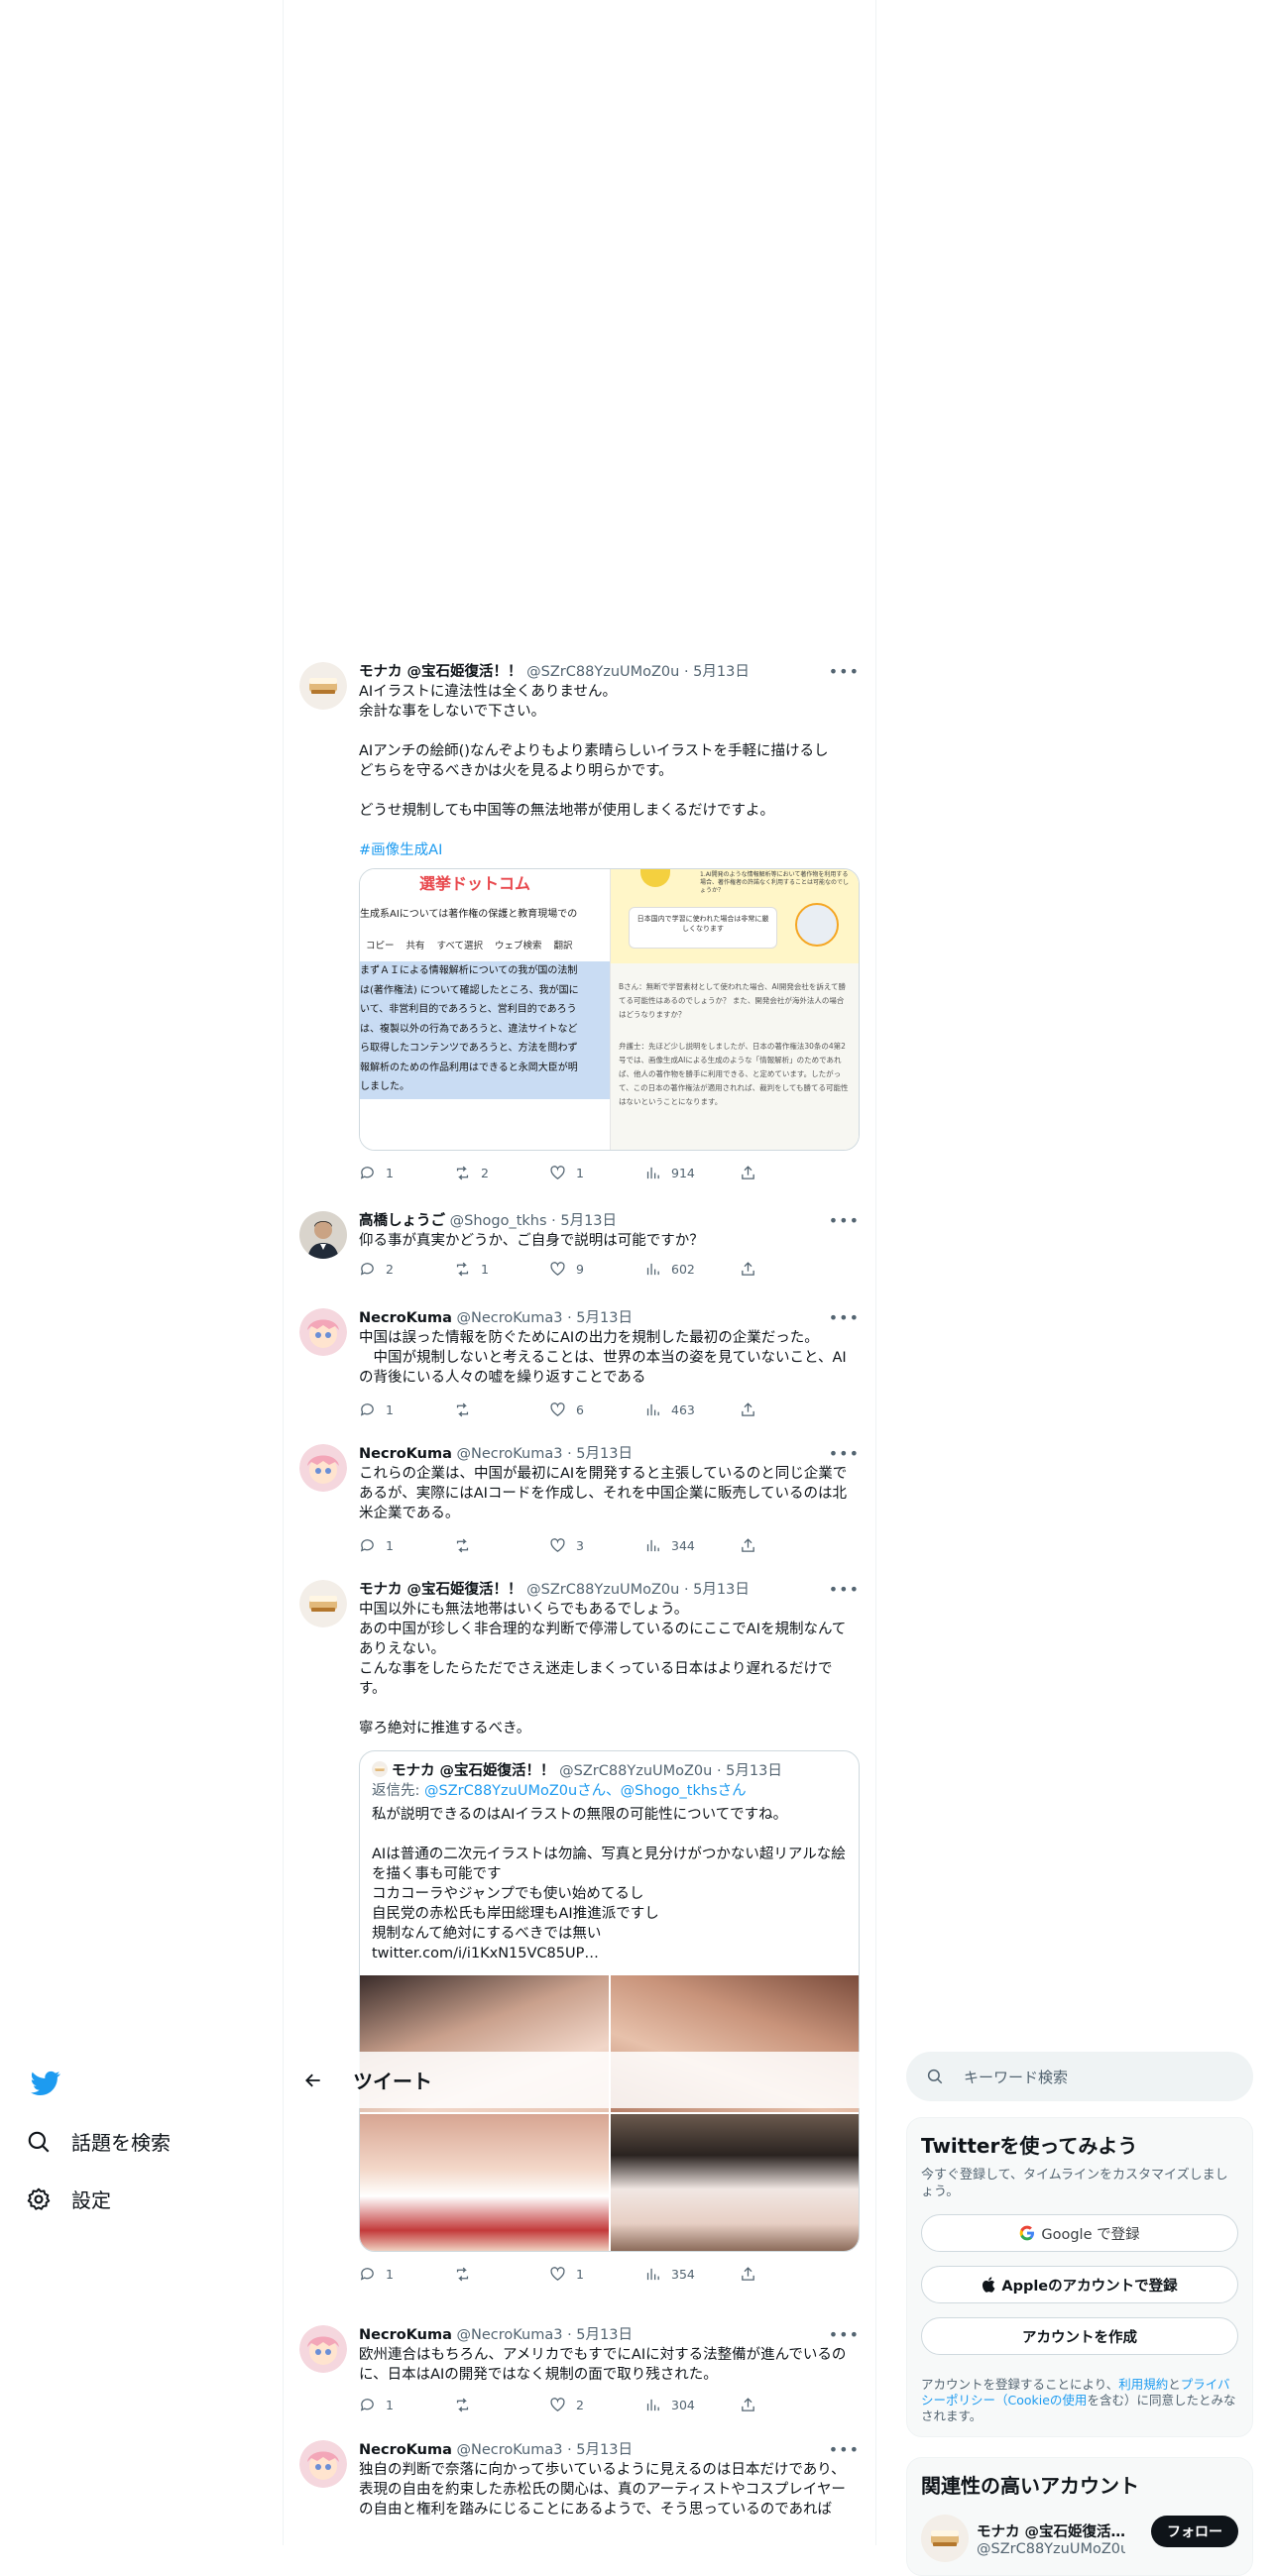  Describe the element at coordinates (313, 2080) in the screenshot. I see `back-button` at that location.